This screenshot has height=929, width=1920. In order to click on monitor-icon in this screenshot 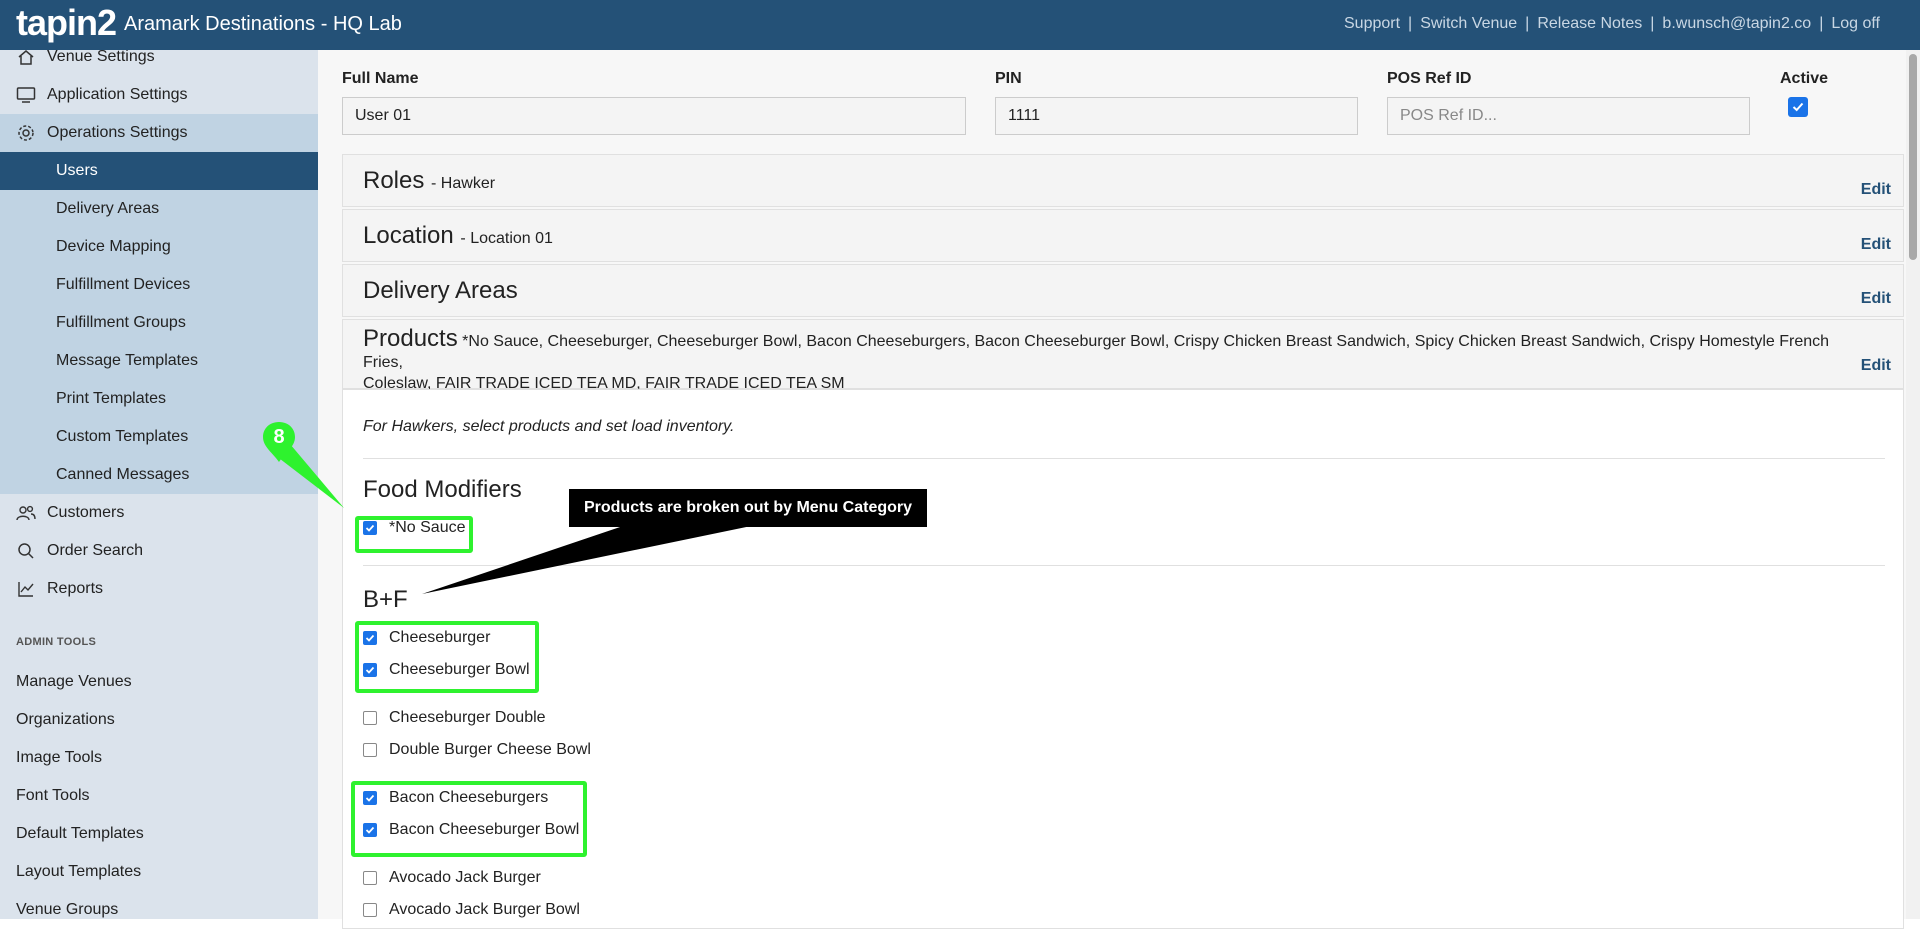, I will do `click(26, 95)`.